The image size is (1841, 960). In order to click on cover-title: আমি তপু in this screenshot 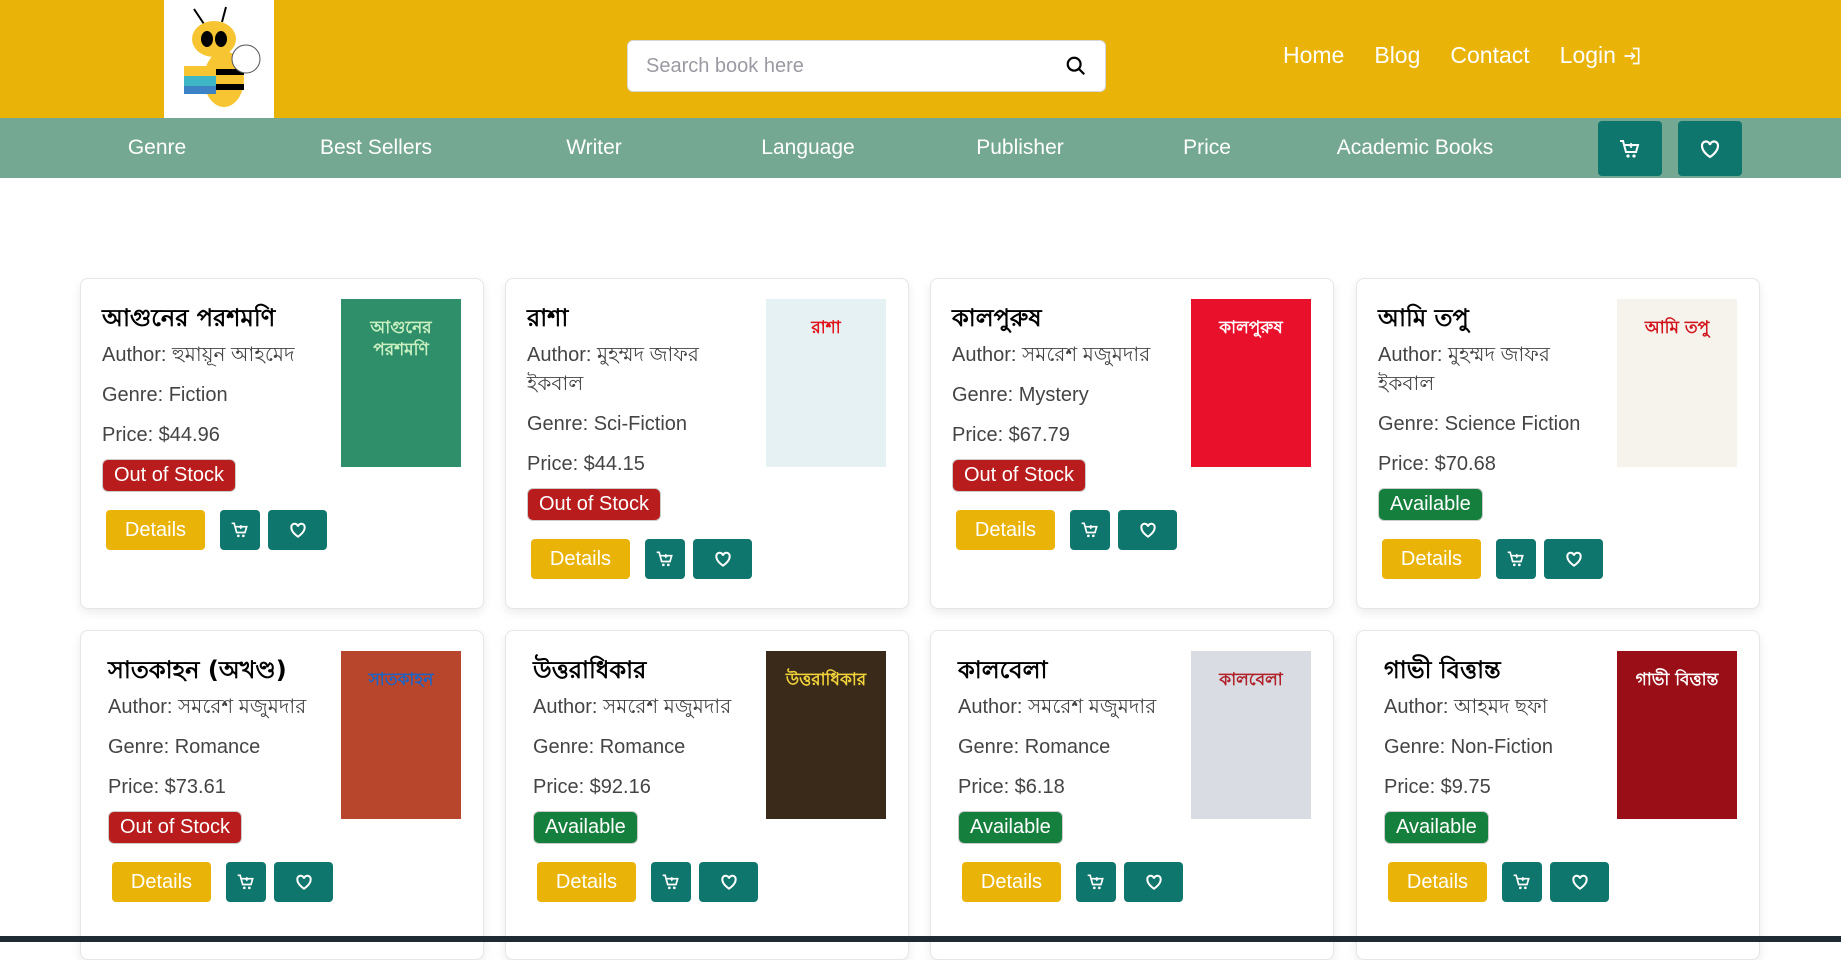, I will do `click(1677, 328)`.